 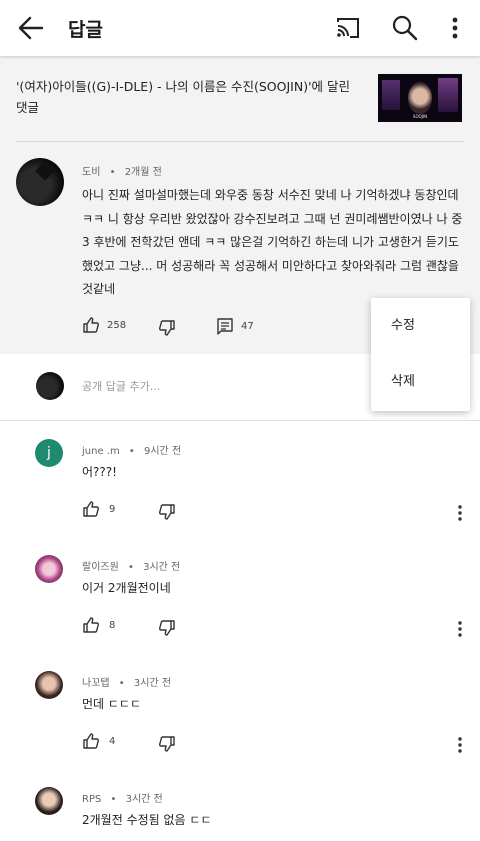 What do you see at coordinates (247, 326) in the screenshot?
I see `reply-count: 47` at bounding box center [247, 326].